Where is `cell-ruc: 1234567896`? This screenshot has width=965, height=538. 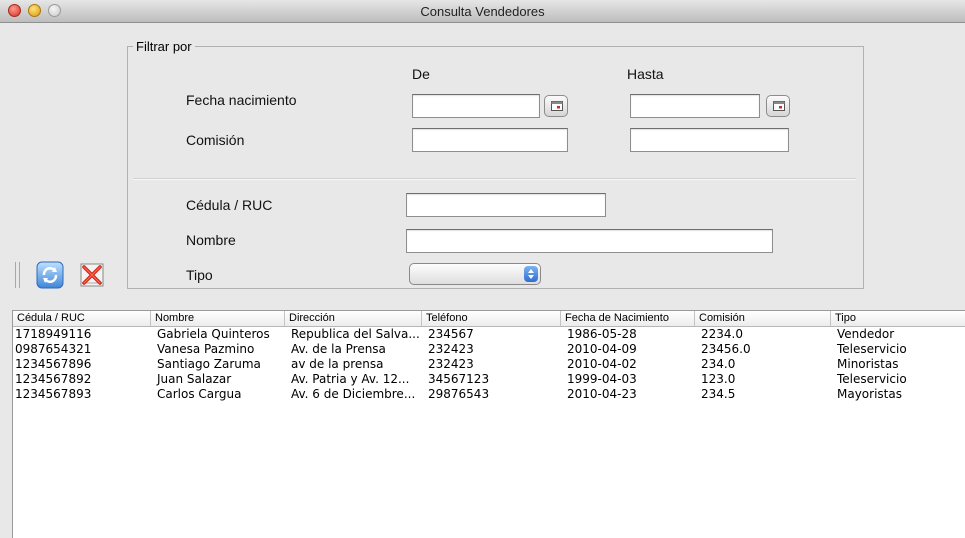
cell-ruc: 1234567896 is located at coordinates (53, 364).